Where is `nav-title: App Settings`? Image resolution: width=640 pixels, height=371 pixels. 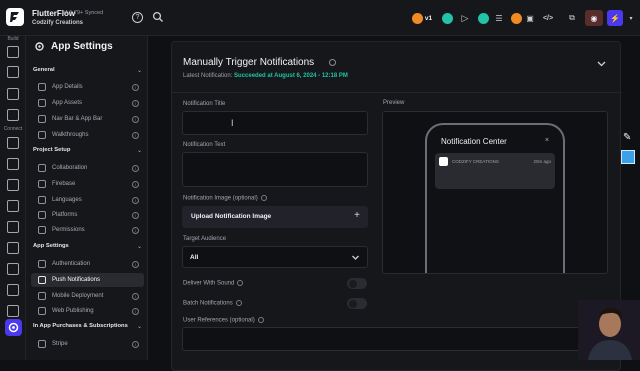
nav-title: App Settings is located at coordinates (82, 46).